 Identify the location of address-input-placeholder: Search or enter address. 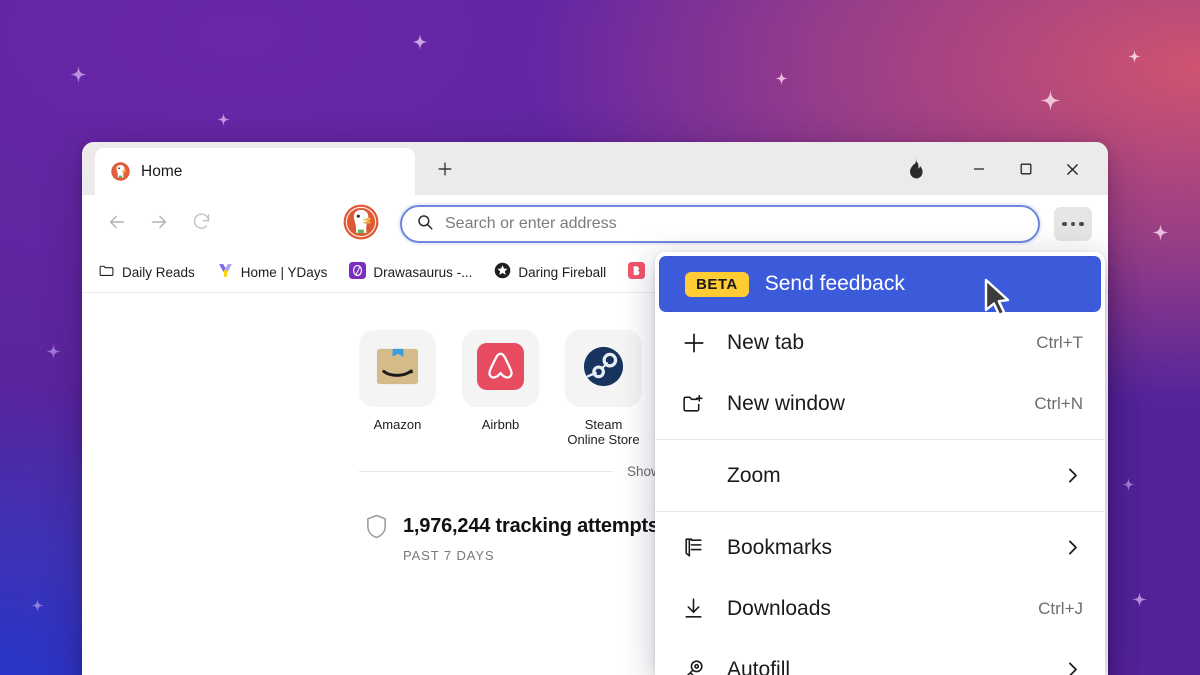
(531, 224).